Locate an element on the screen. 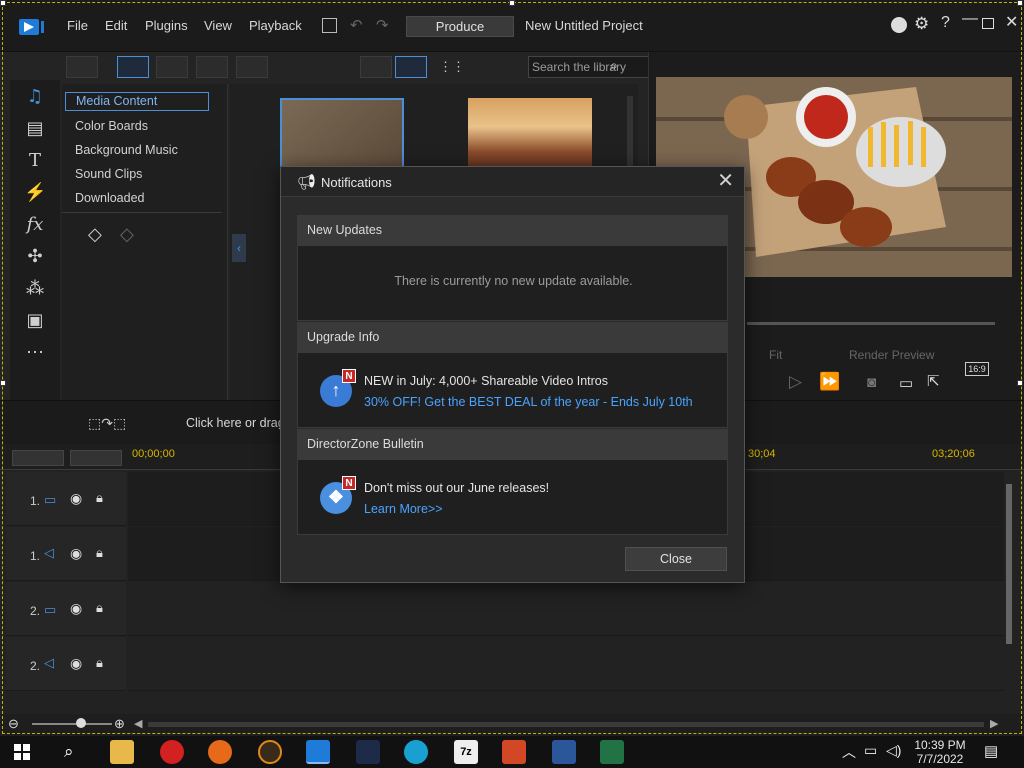 This screenshot has width=1024, height=768. close-button: Close is located at coordinates (676, 559).